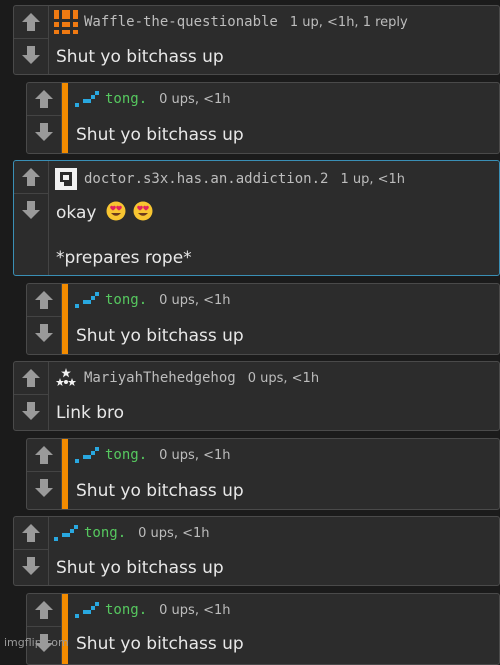 This screenshot has height=665, width=500. I want to click on comment-meta: 1 up, <1h, 1 reply, so click(348, 22).